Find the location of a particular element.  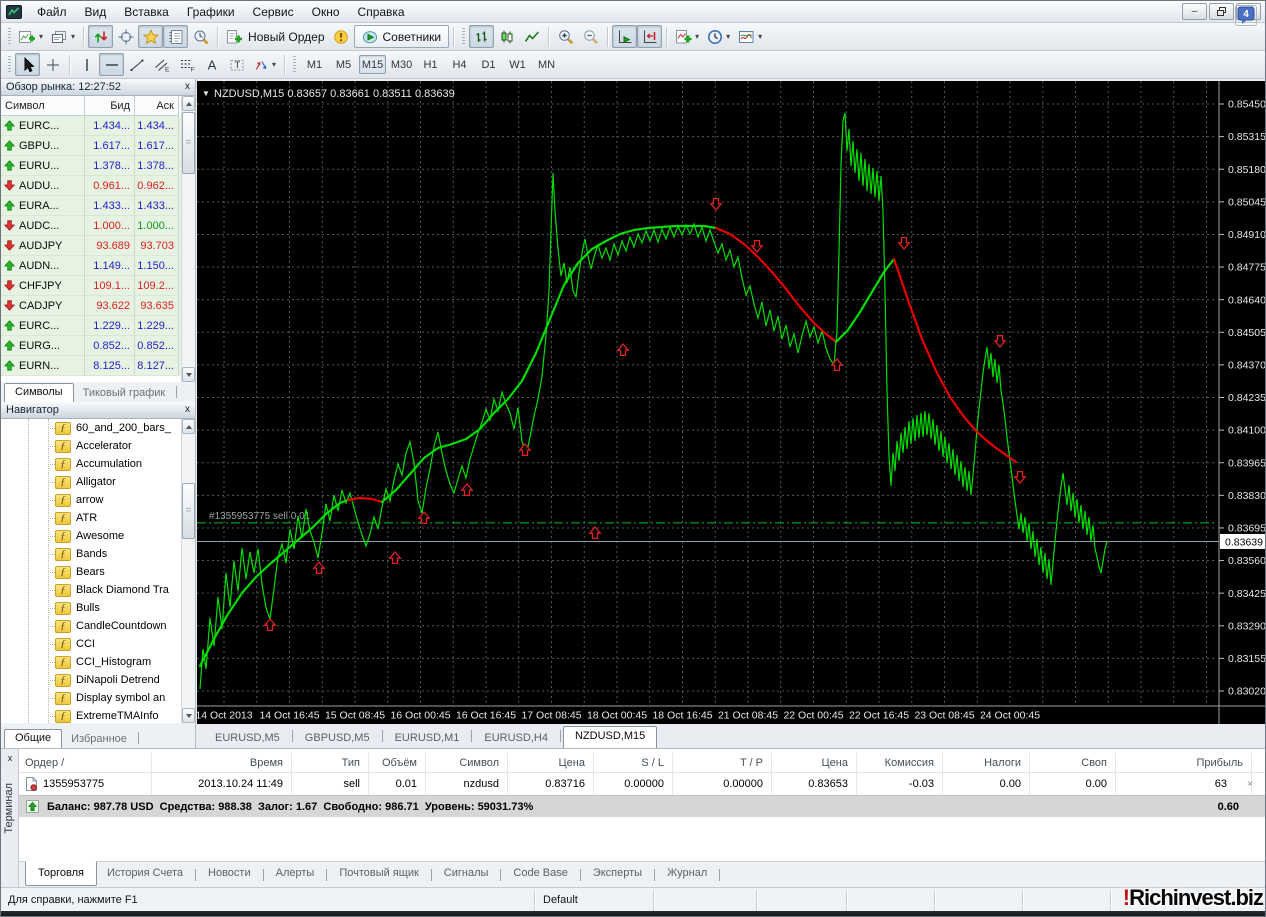

new-chart-button: ▾ is located at coordinates (31, 36).